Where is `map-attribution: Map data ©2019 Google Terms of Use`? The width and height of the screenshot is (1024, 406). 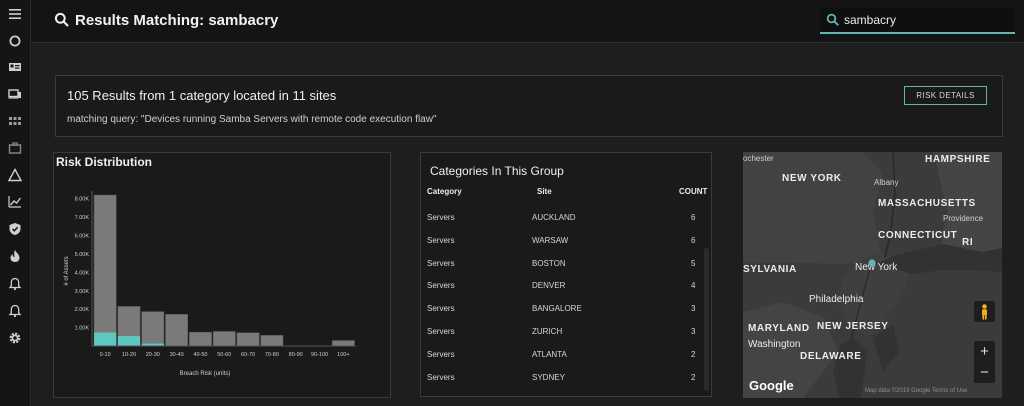
map-attribution: Map data ©2019 Google Terms of Use is located at coordinates (916, 391).